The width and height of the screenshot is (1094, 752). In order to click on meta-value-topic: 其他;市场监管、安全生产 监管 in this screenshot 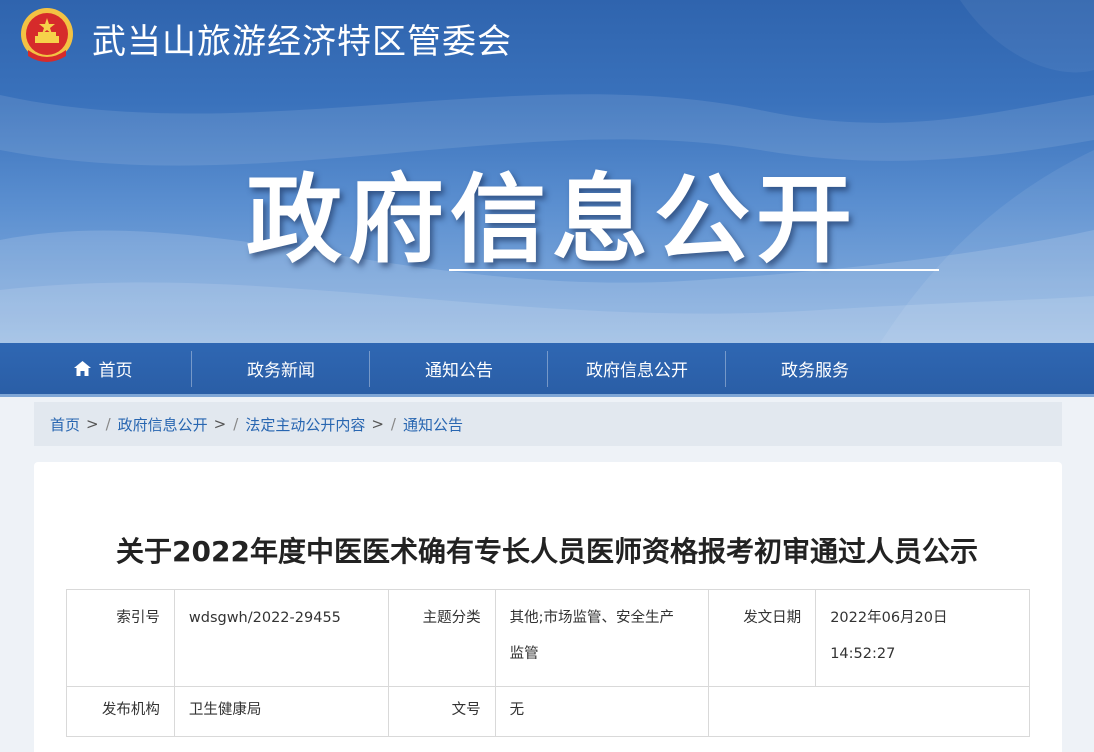, I will do `click(602, 638)`.